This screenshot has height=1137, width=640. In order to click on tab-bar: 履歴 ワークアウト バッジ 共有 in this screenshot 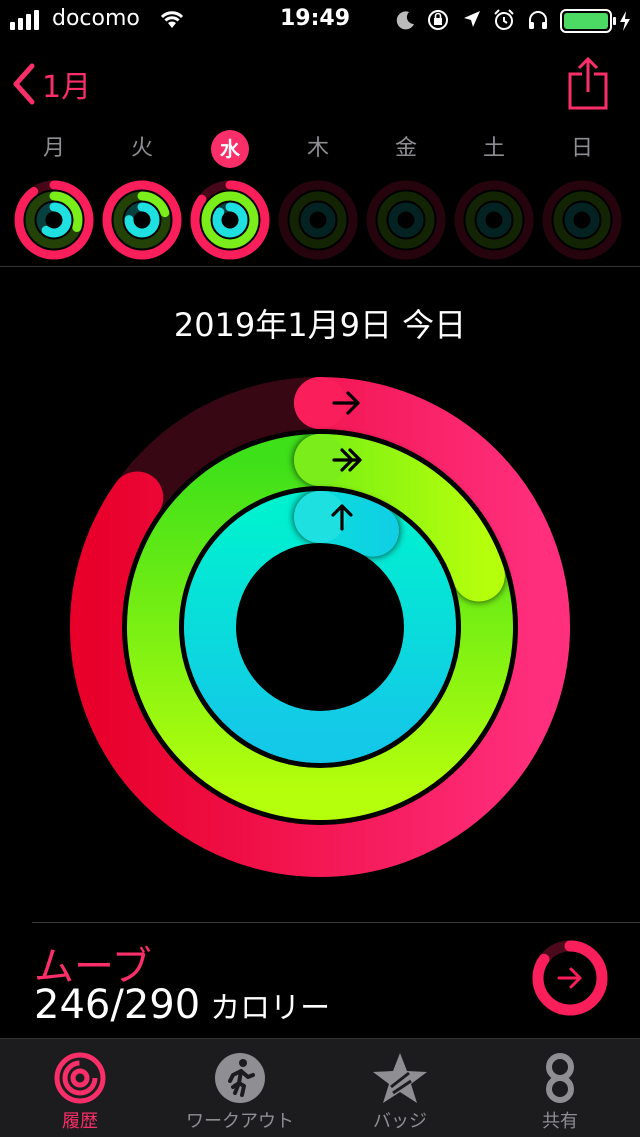, I will do `click(320, 1087)`.